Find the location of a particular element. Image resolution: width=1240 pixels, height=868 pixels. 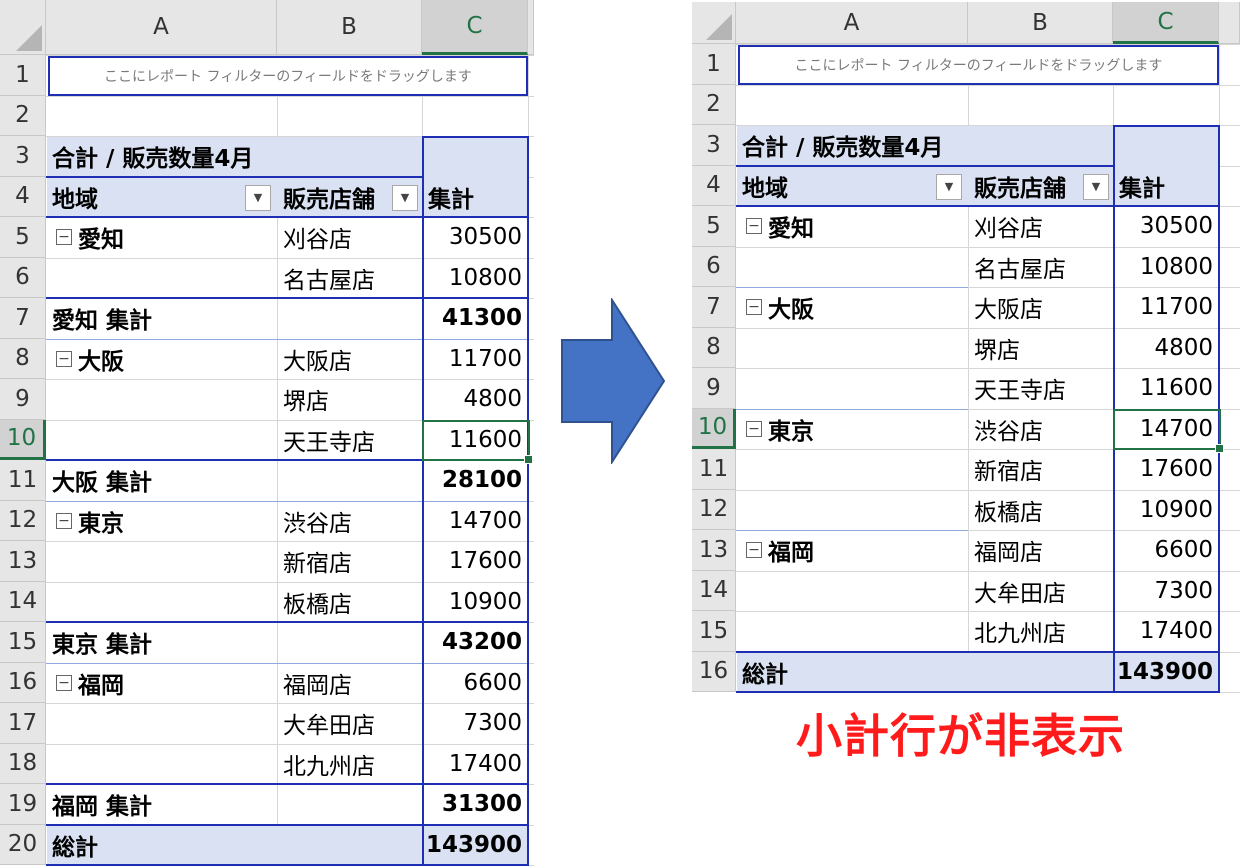

row-header-7: 7 is located at coordinates (23, 318).